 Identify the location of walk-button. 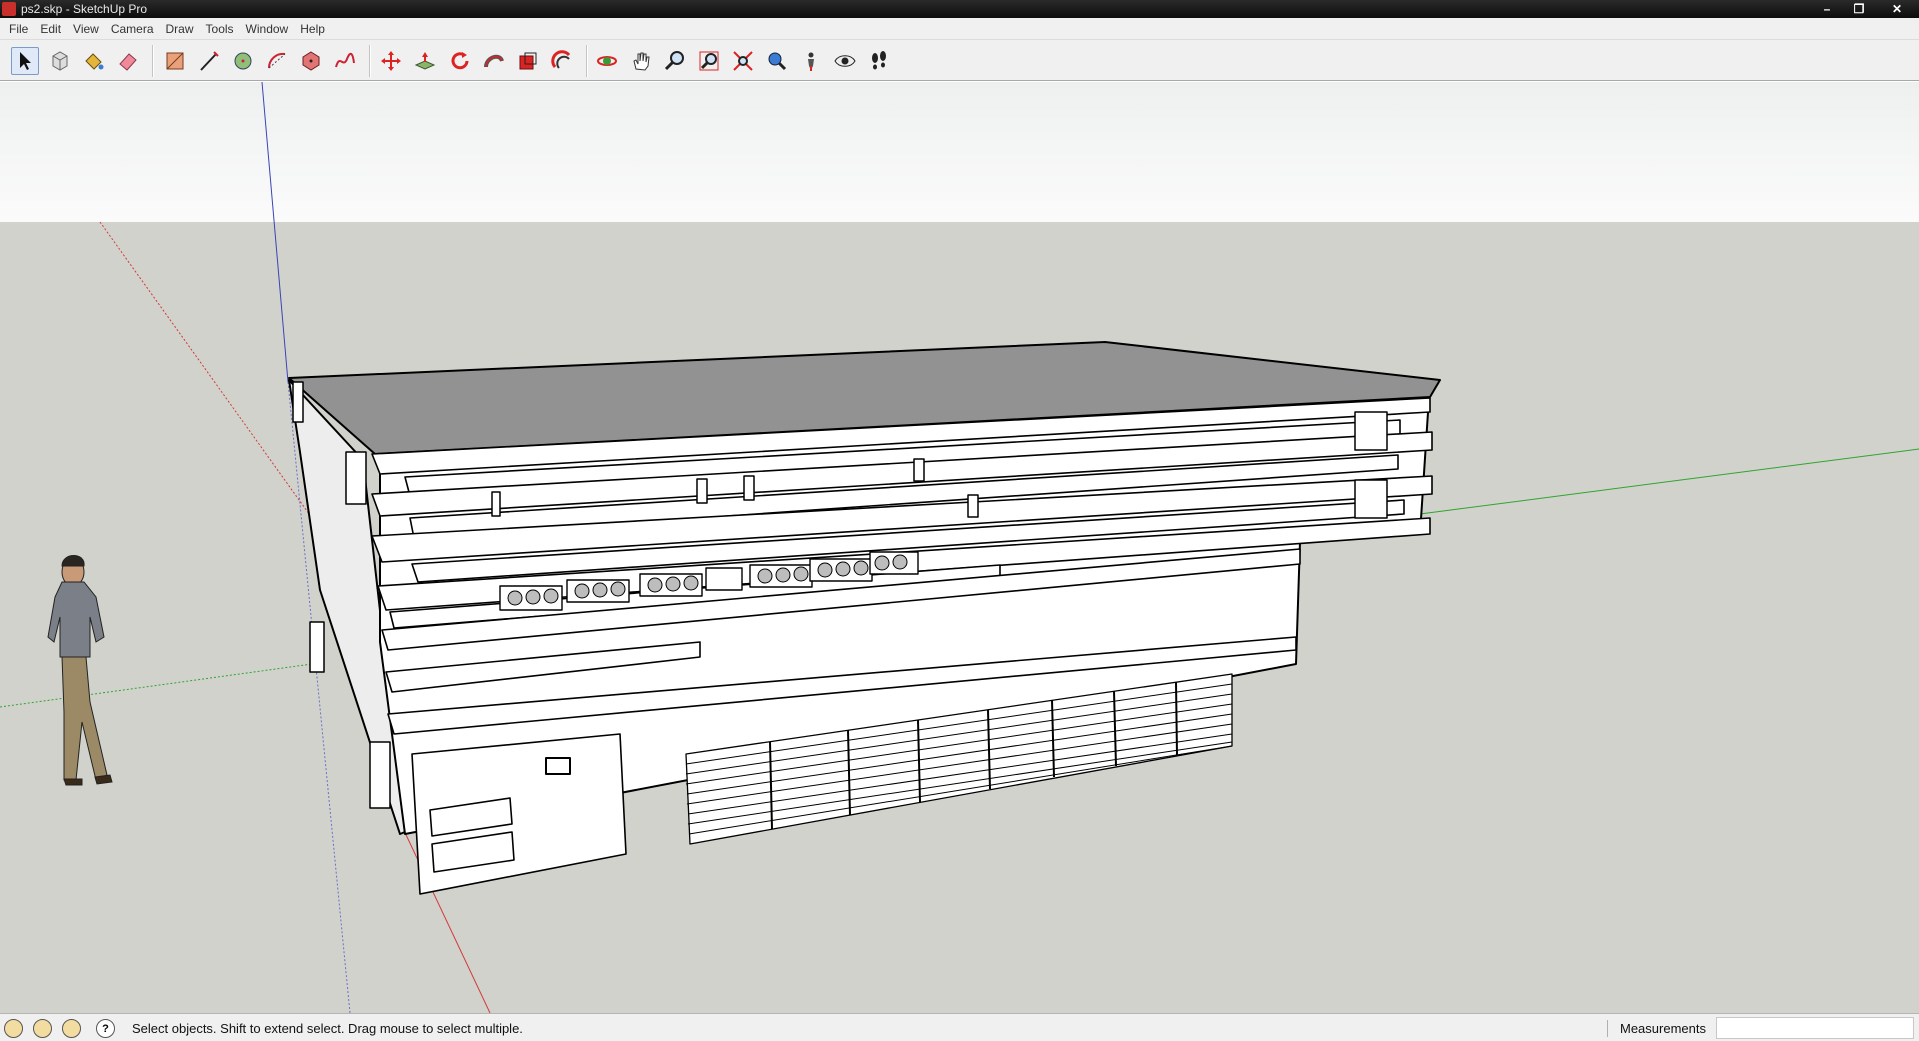
(879, 61).